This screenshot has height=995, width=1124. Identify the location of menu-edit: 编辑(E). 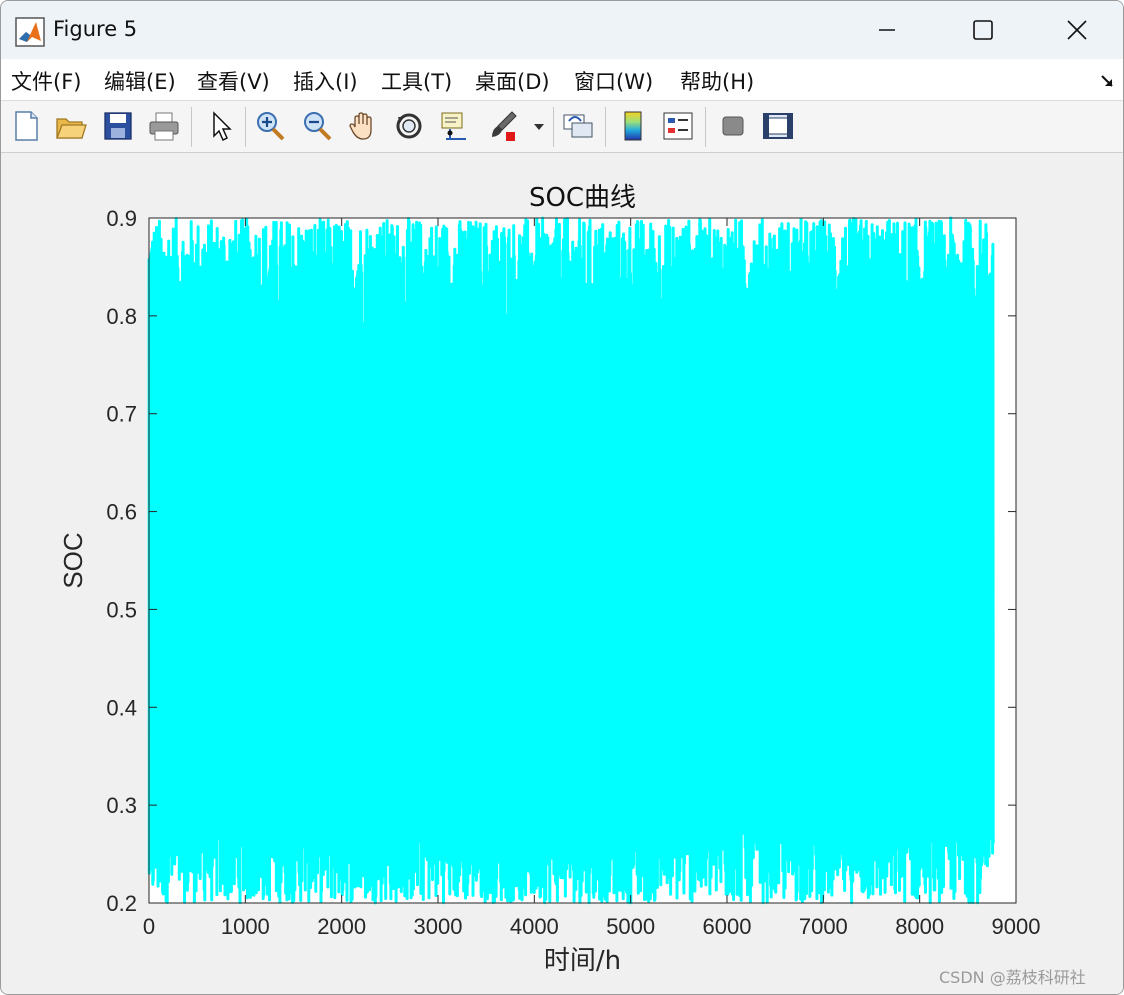
(140, 81).